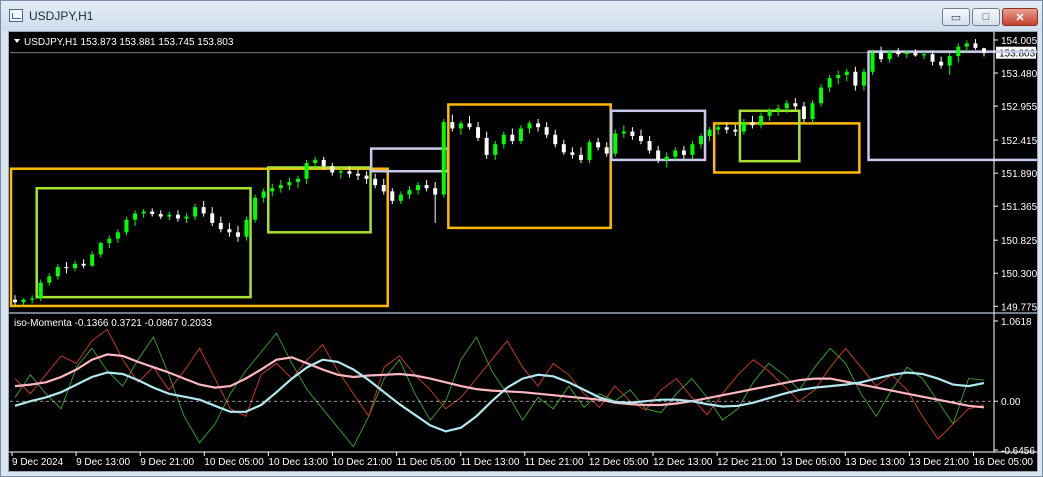 This screenshot has width=1043, height=477. Describe the element at coordinates (167, 462) in the screenshot. I see `time-label: 9 Dec 21:00` at that location.